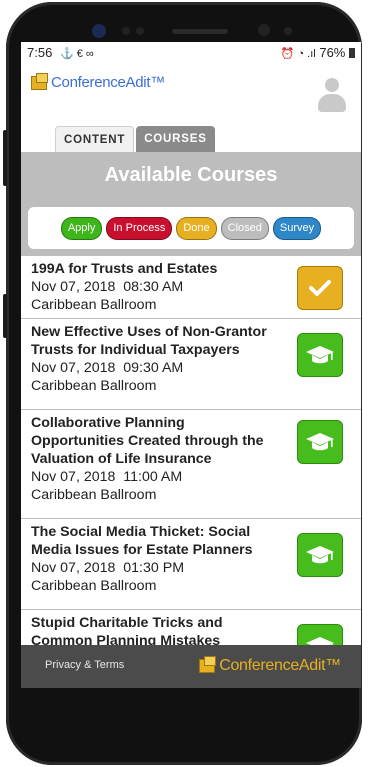 The width and height of the screenshot is (368, 767). Describe the element at coordinates (81, 228) in the screenshot. I see `legend-apply: Apply` at that location.